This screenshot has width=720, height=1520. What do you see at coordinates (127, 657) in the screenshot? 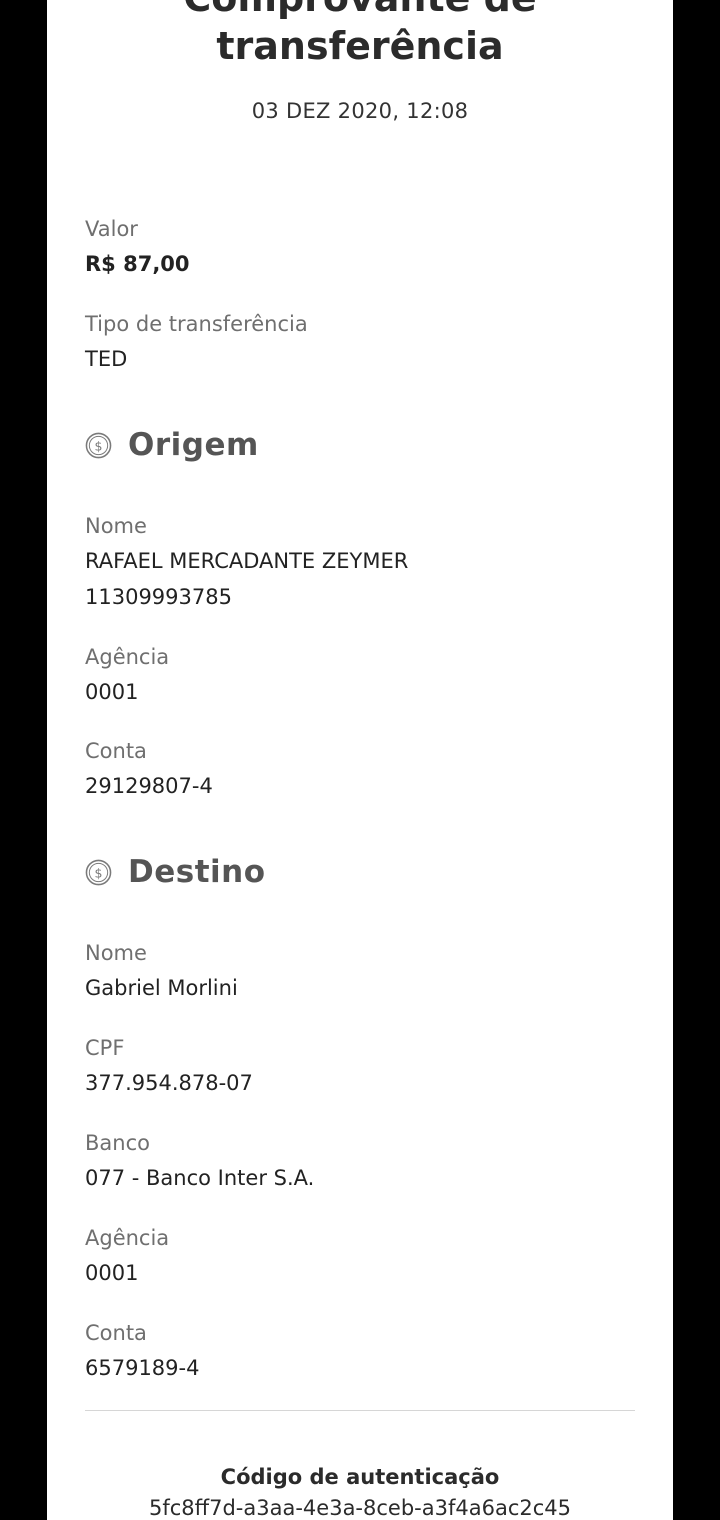
I see `origem-agencia-label: Agência` at bounding box center [127, 657].